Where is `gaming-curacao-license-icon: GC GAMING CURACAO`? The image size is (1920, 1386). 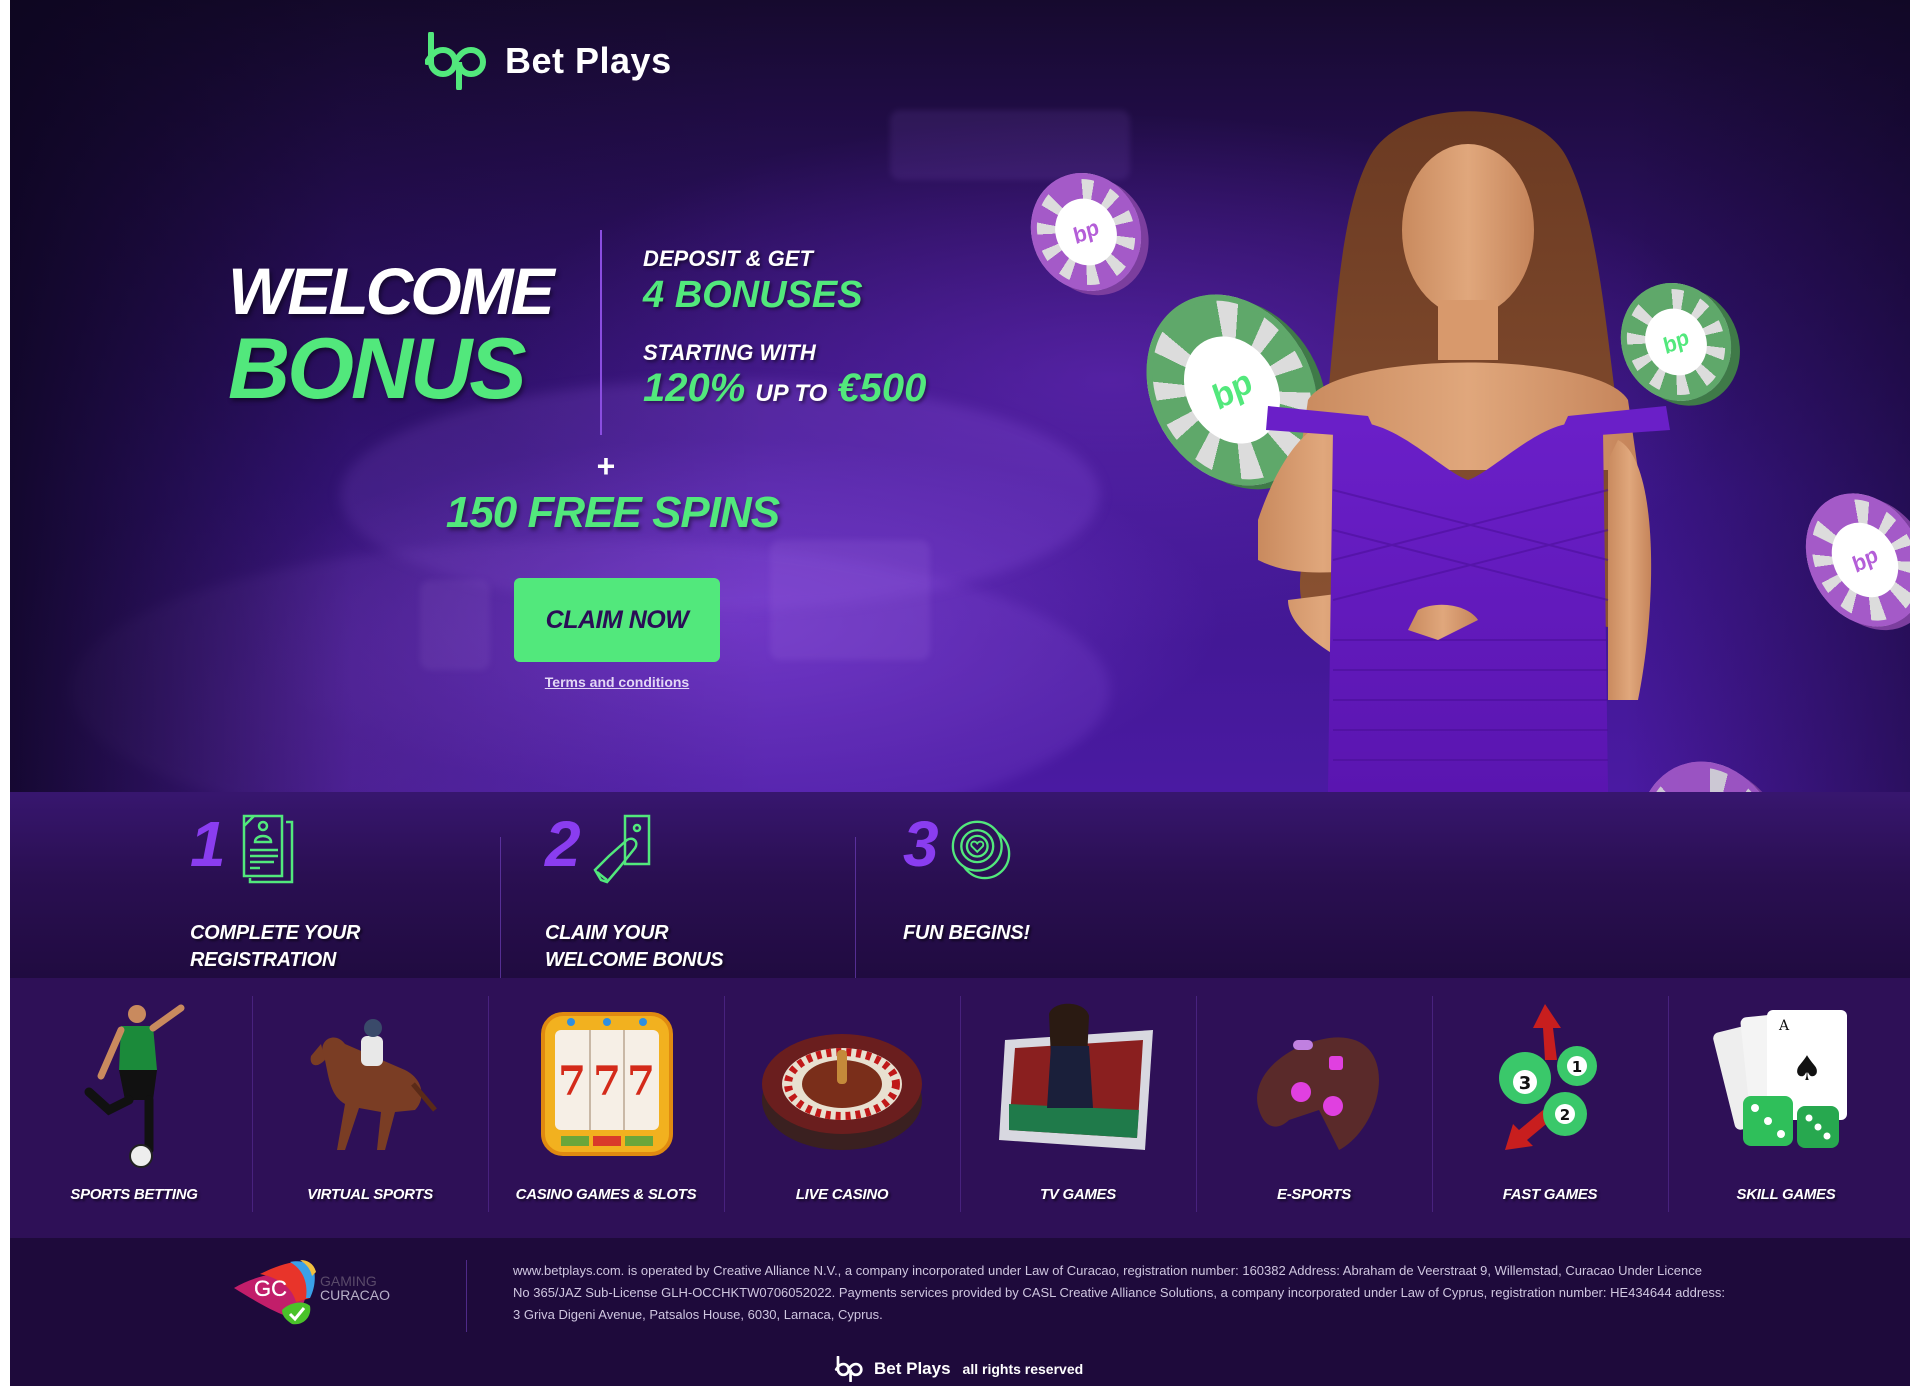
gaming-curacao-license-icon: GC GAMING CURACAO is located at coordinates (330, 1293).